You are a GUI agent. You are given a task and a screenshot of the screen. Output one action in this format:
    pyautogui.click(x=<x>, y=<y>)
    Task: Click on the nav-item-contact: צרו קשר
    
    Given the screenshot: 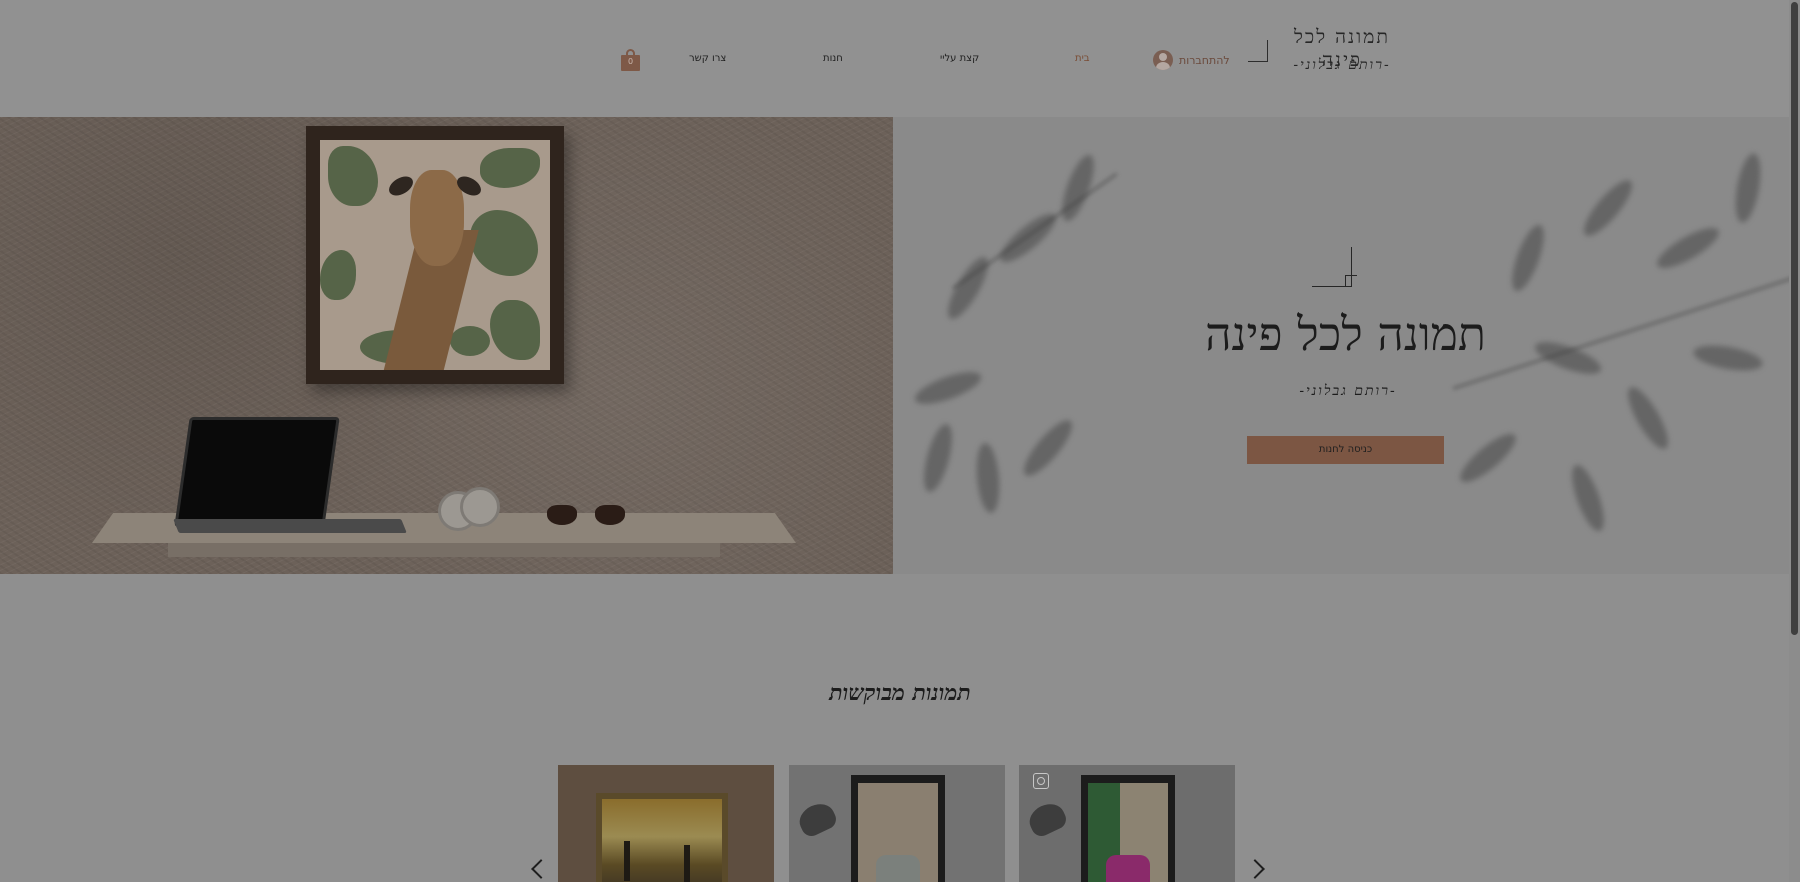 What is the action you would take?
    pyautogui.click(x=707, y=58)
    